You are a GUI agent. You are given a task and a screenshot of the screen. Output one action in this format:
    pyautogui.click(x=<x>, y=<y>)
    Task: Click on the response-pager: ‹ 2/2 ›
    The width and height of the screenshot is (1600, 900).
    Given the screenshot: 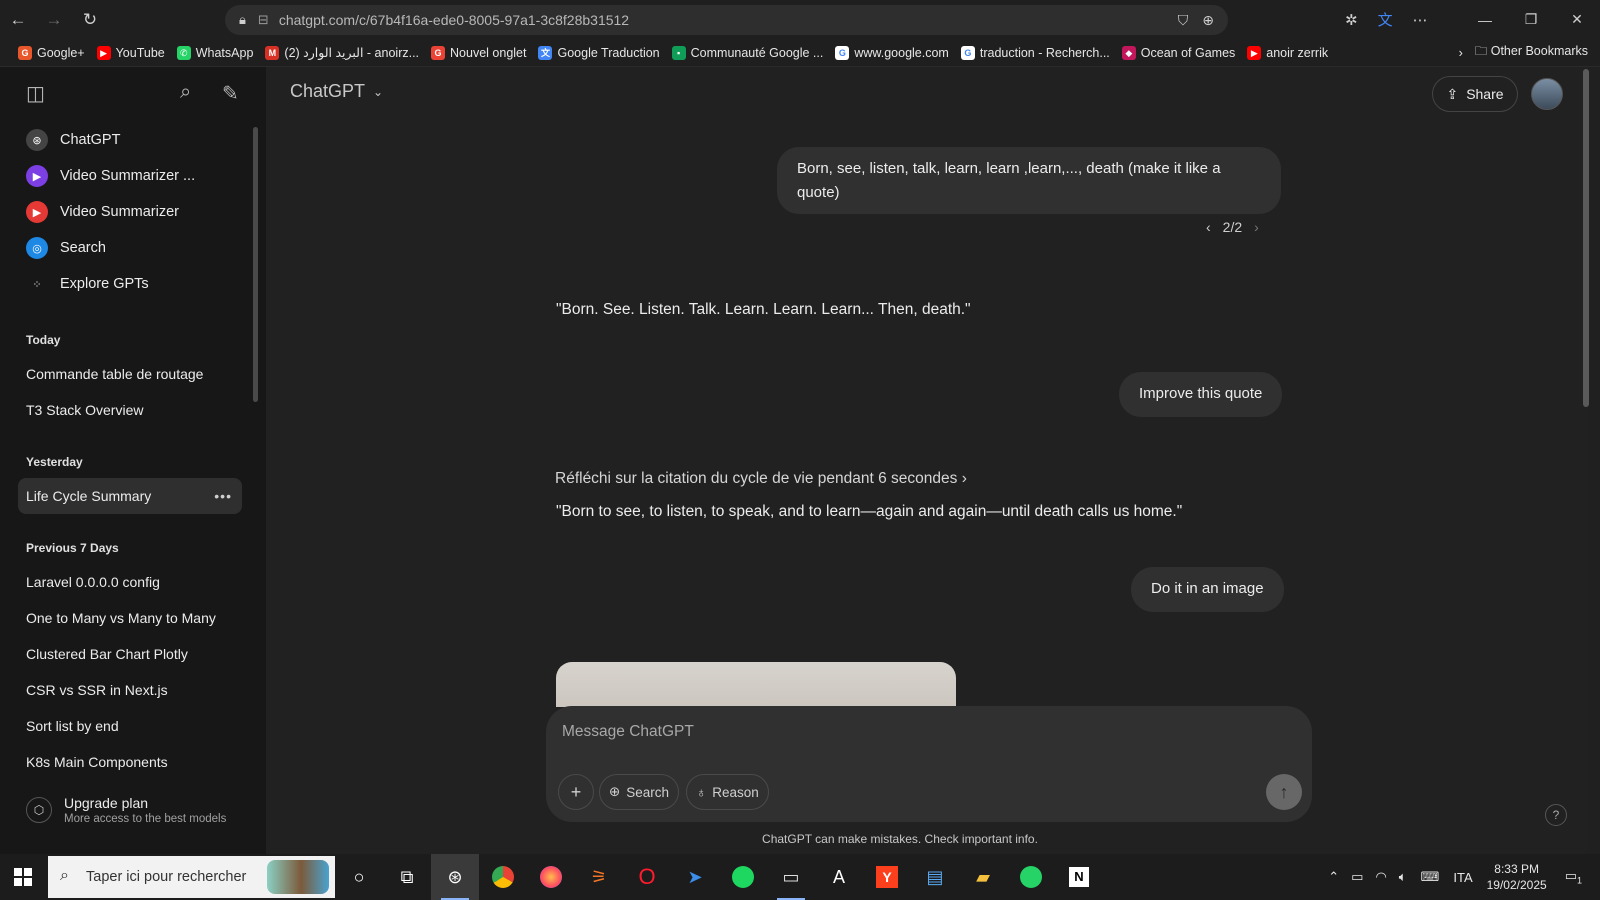 What is the action you would take?
    pyautogui.click(x=1232, y=227)
    